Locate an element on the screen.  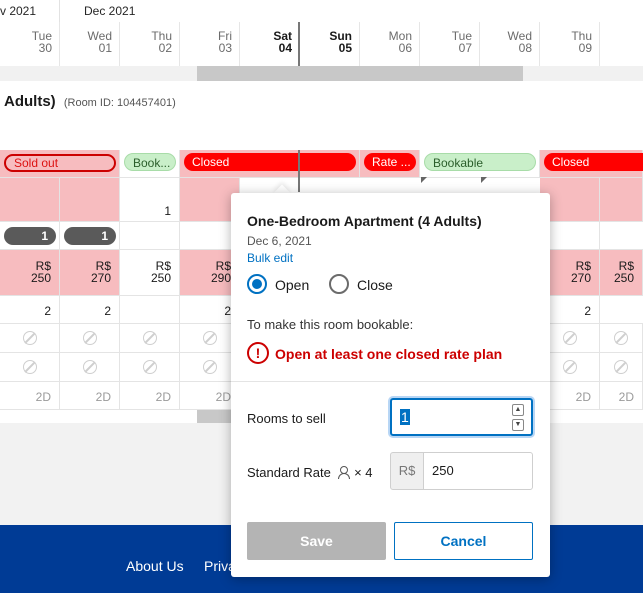
day-date: 08 is located at coordinates (525, 48).